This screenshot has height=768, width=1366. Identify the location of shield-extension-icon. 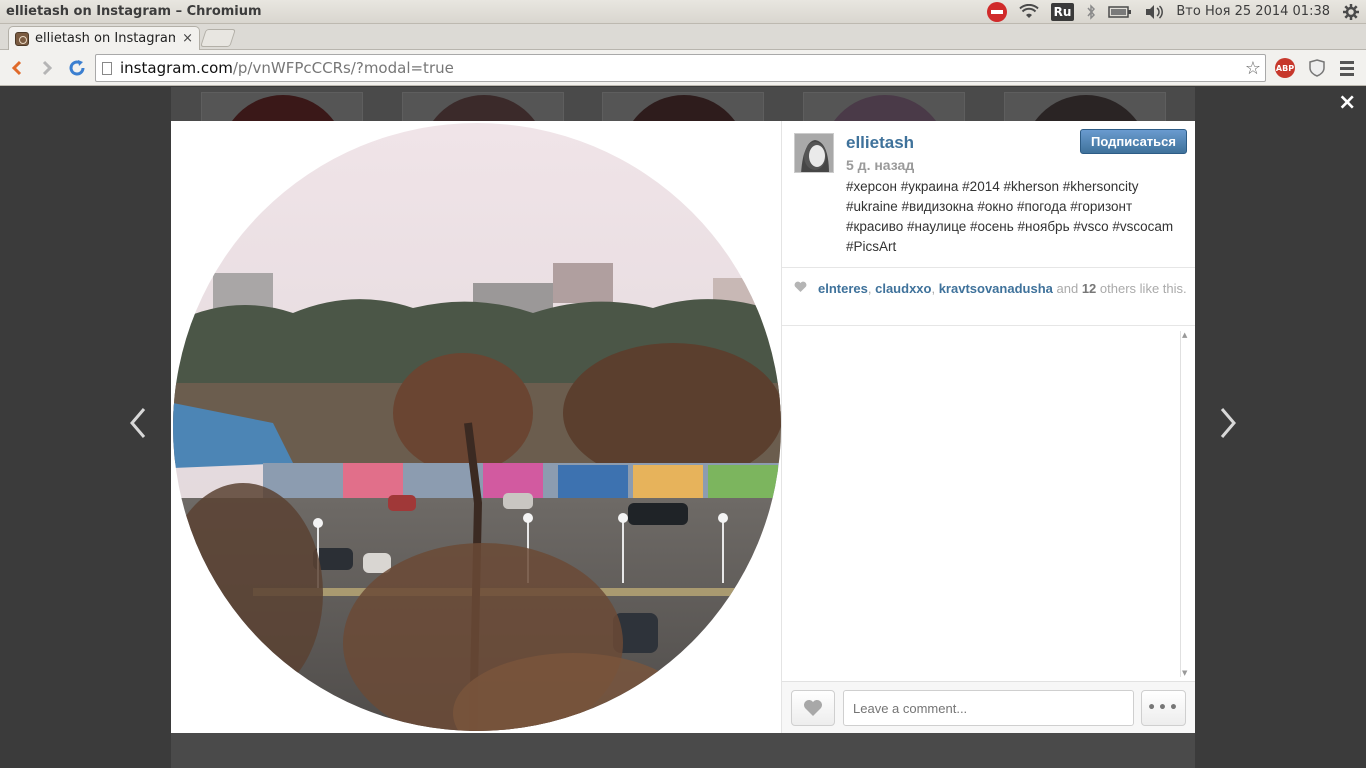
(1317, 68).